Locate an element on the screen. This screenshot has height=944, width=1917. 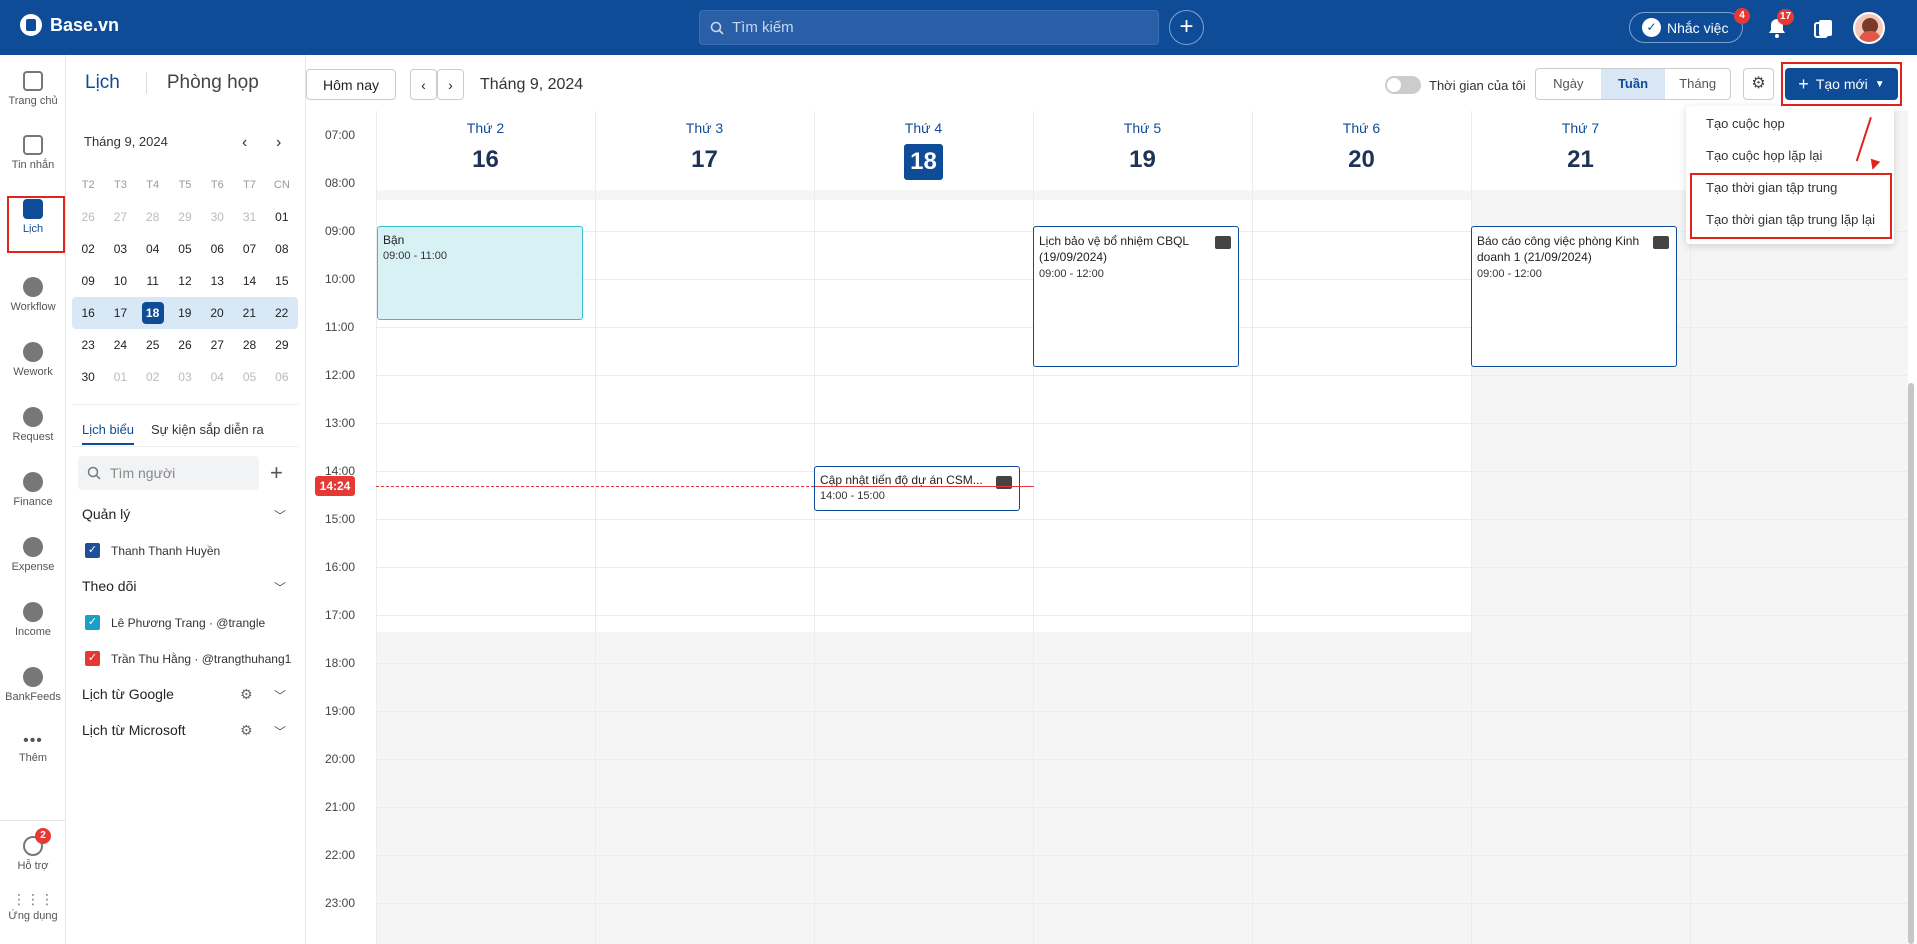
nav-help: Hỗ trợ is located at coordinates (33, 854).